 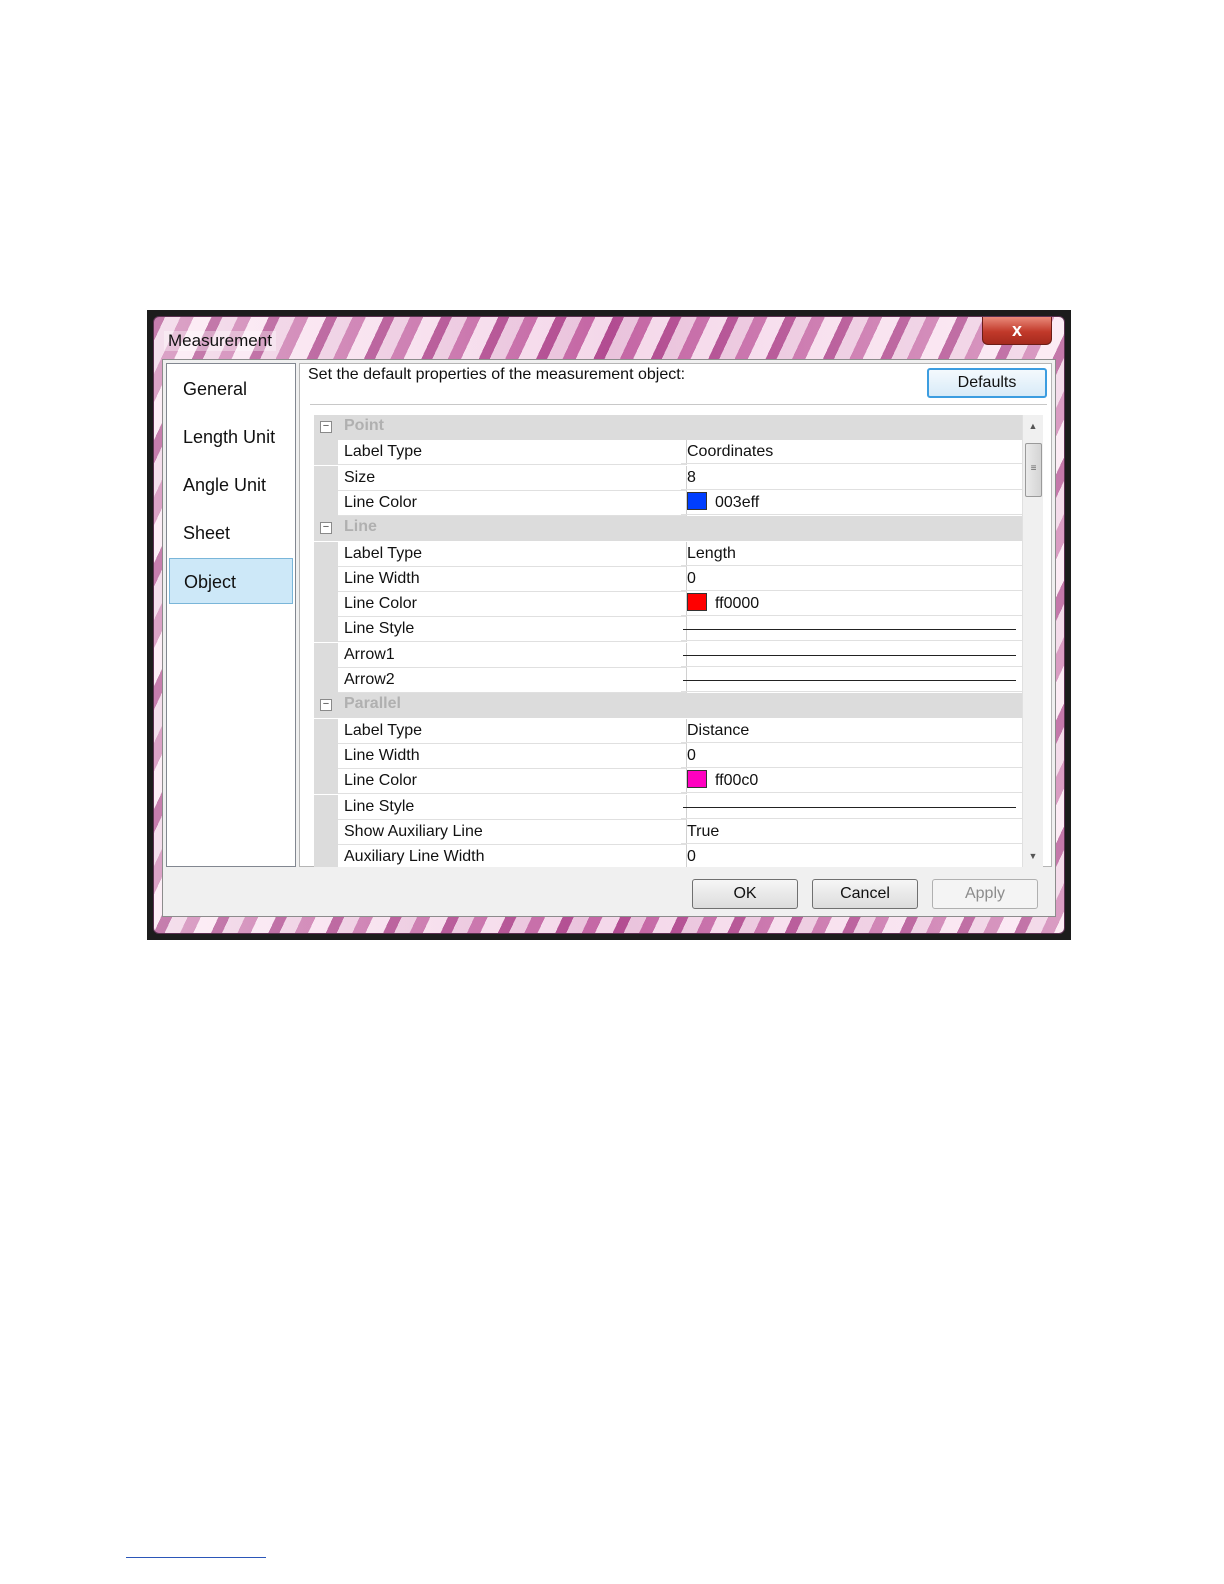 What do you see at coordinates (668, 503) in the screenshot?
I see `grid-row: Line Color 003eff` at bounding box center [668, 503].